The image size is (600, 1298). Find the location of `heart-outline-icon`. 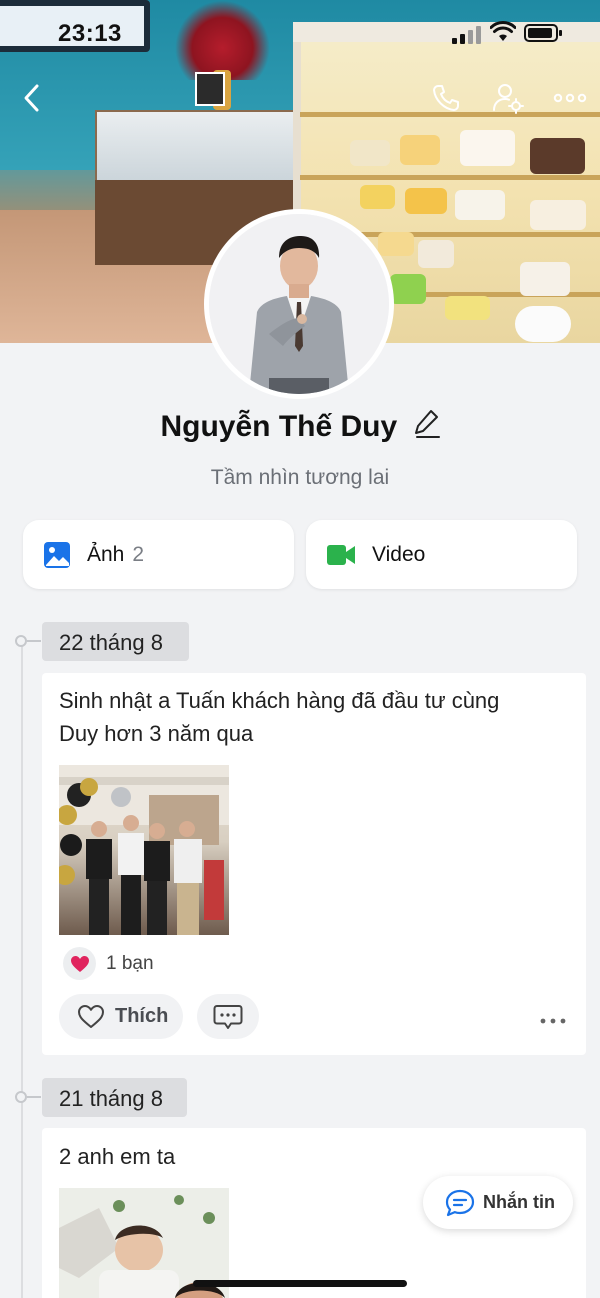

heart-outline-icon is located at coordinates (91, 1016).